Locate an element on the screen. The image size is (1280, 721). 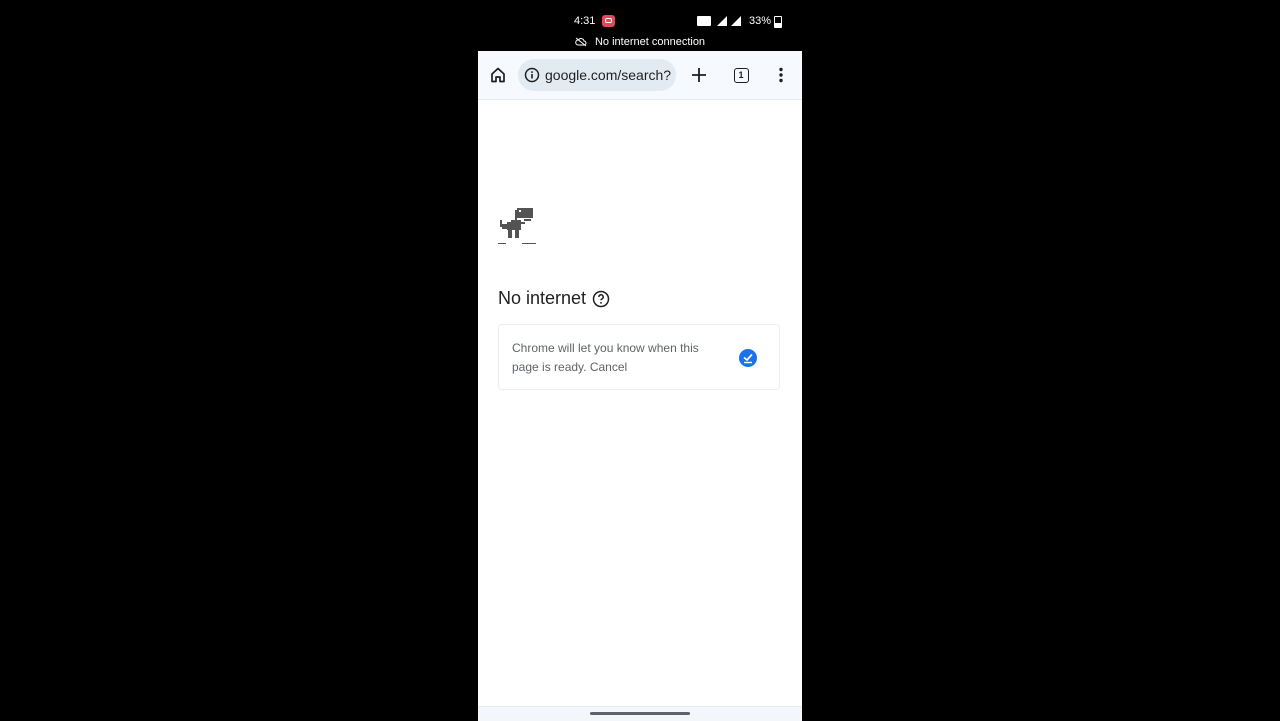
more-vert-icon is located at coordinates (781, 75).